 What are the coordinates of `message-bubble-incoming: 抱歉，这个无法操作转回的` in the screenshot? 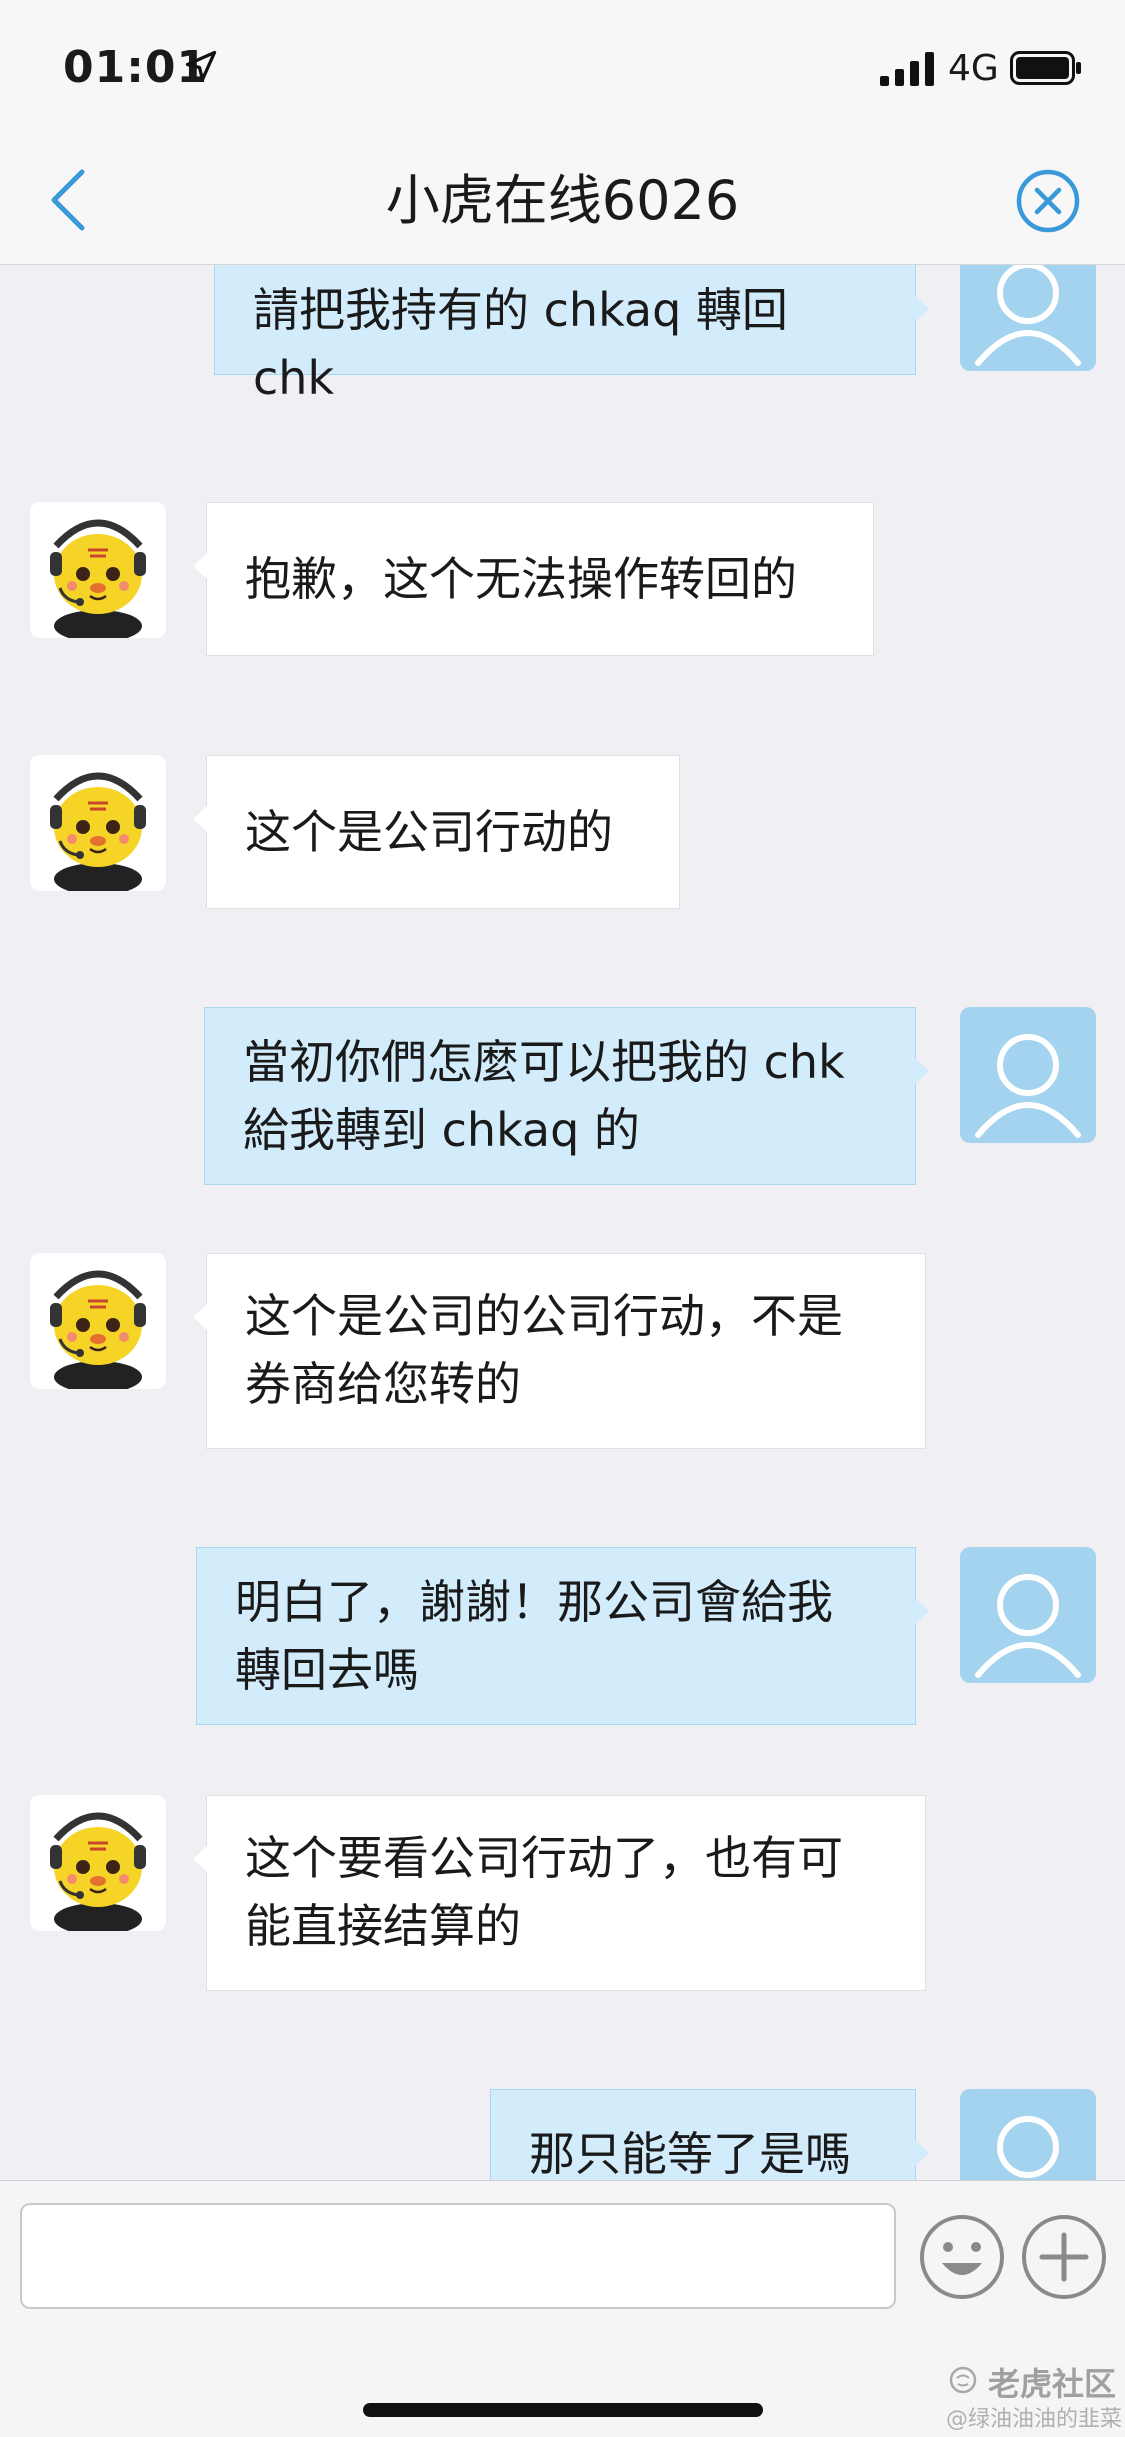 It's located at (533, 579).